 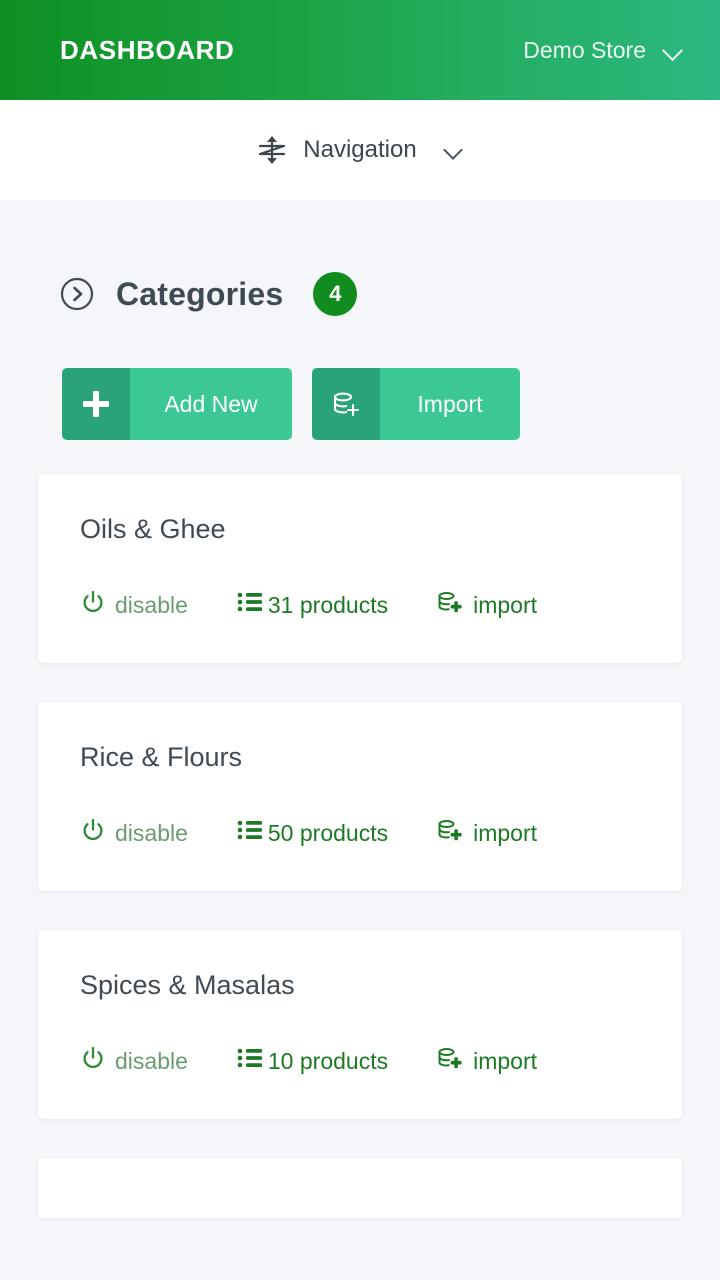 I want to click on navigation-bar: Navigation, so click(x=360, y=150).